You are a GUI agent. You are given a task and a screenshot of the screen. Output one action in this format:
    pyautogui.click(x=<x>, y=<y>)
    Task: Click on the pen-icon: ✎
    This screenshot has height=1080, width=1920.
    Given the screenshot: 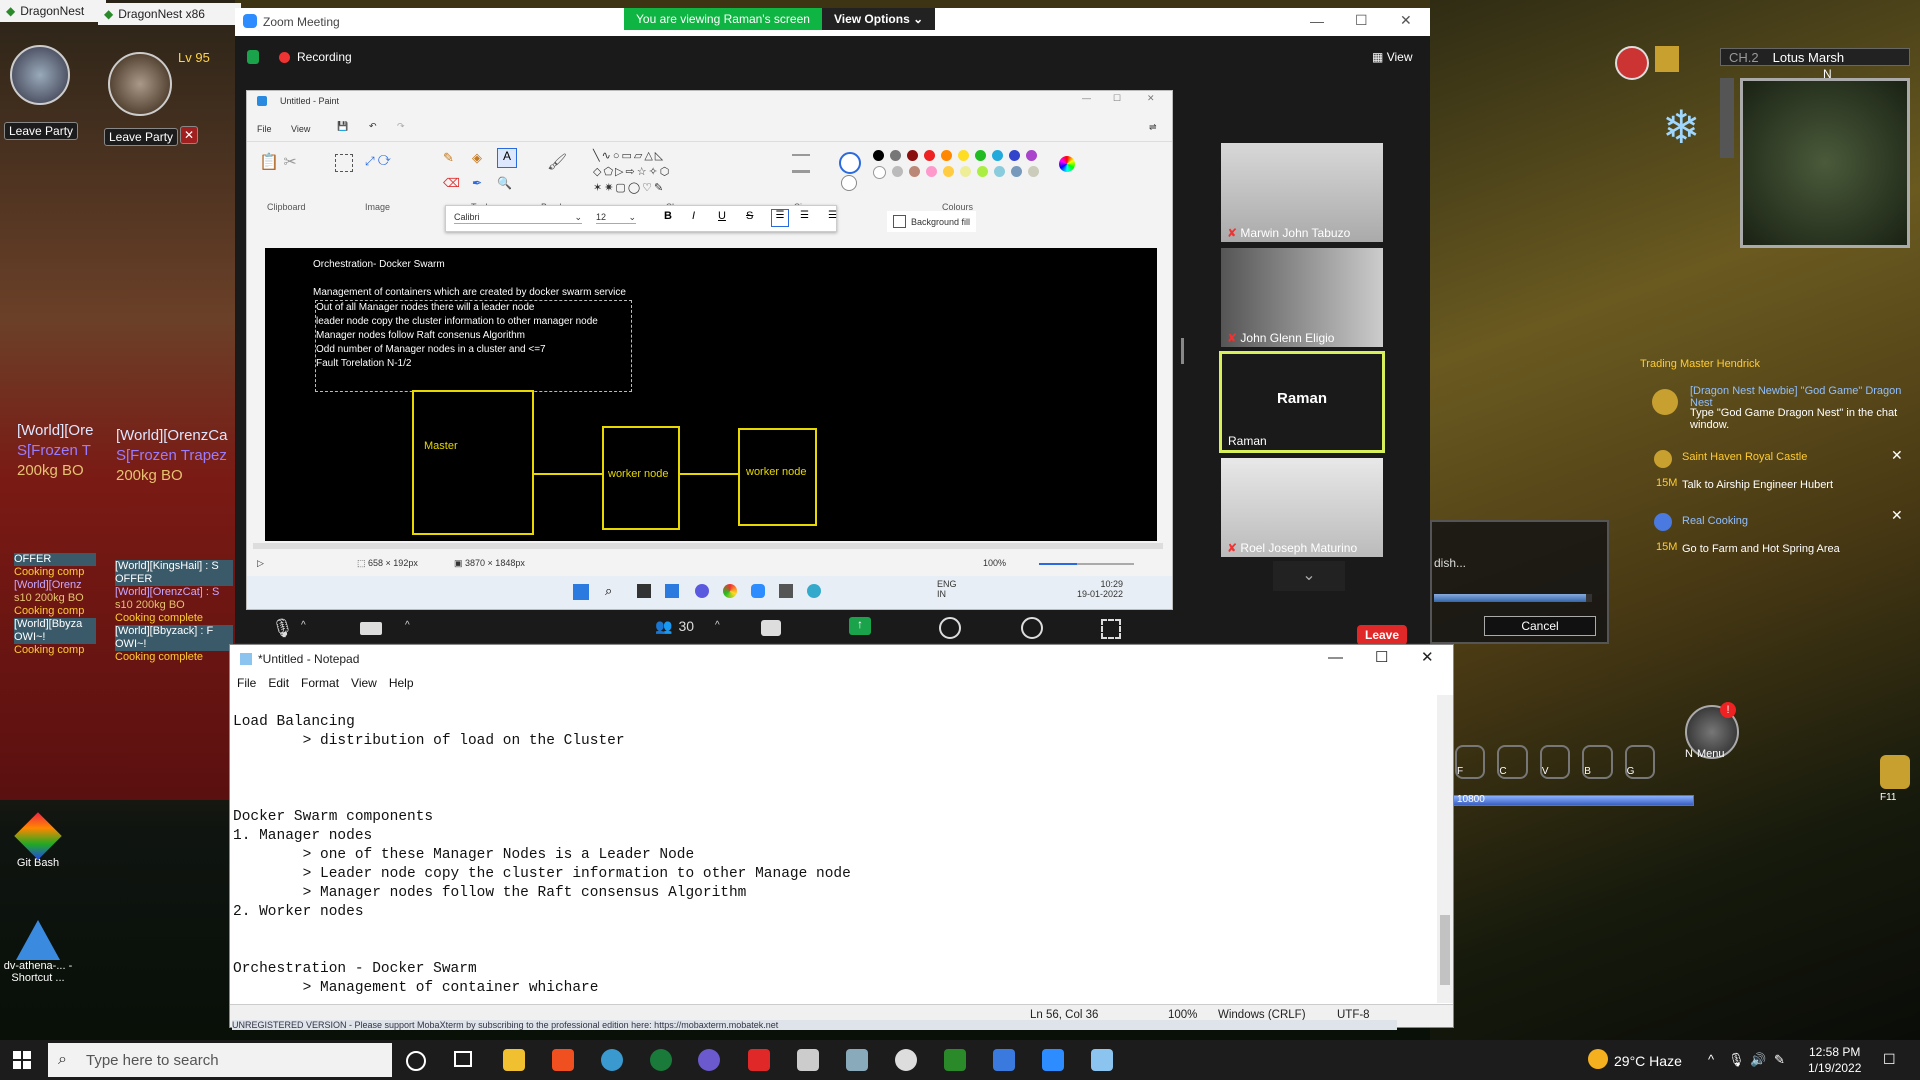 What is the action you would take?
    pyautogui.click(x=1779, y=1060)
    